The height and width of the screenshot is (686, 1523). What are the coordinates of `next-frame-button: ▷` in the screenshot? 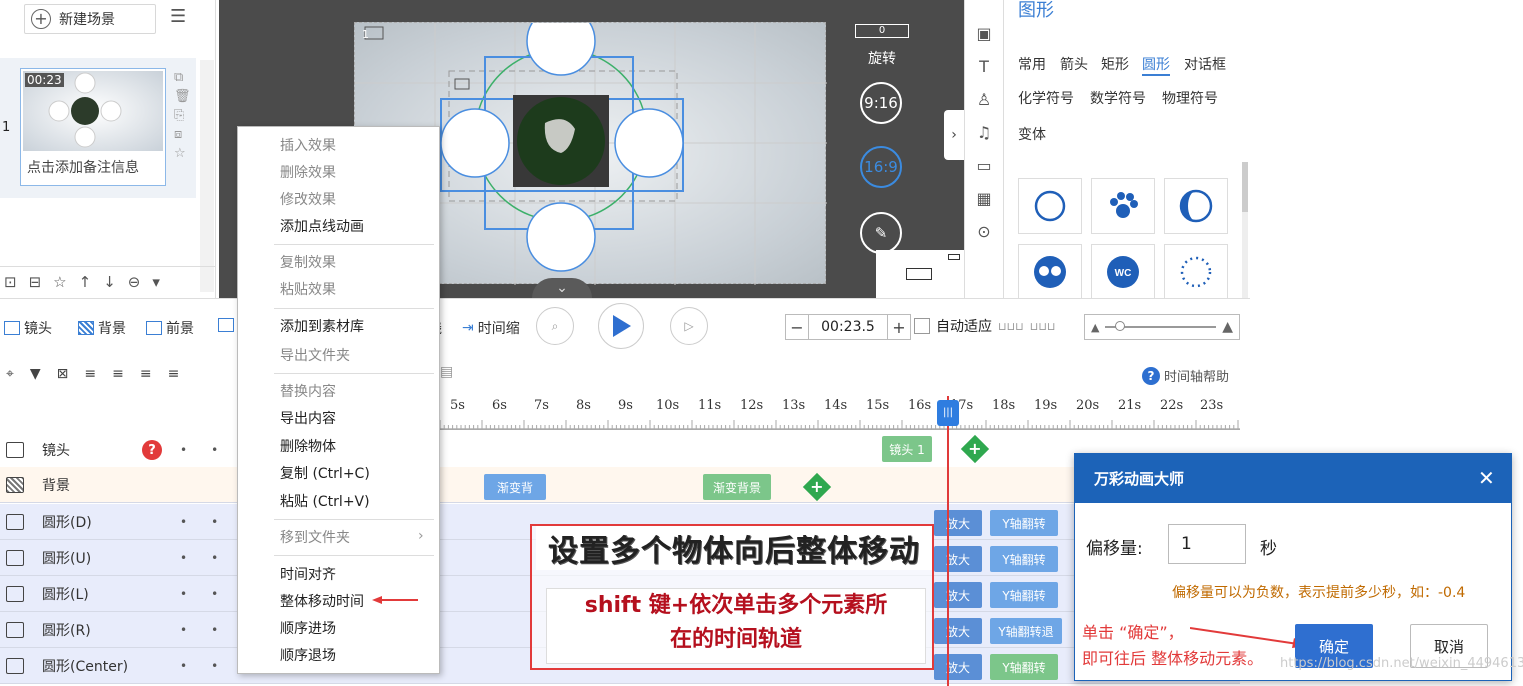 It's located at (689, 326).